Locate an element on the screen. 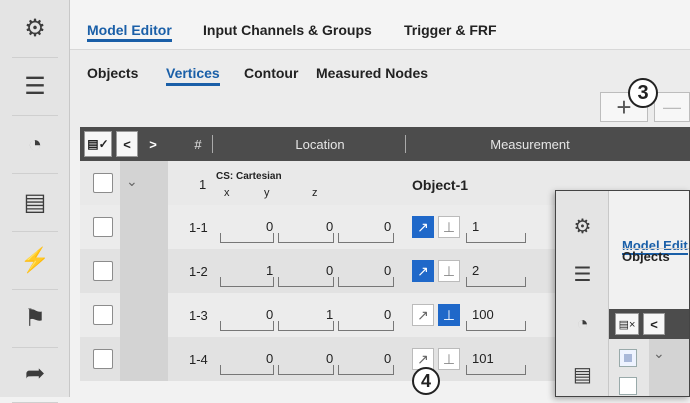  select-all-toggle: ▤✓ is located at coordinates (98, 144).